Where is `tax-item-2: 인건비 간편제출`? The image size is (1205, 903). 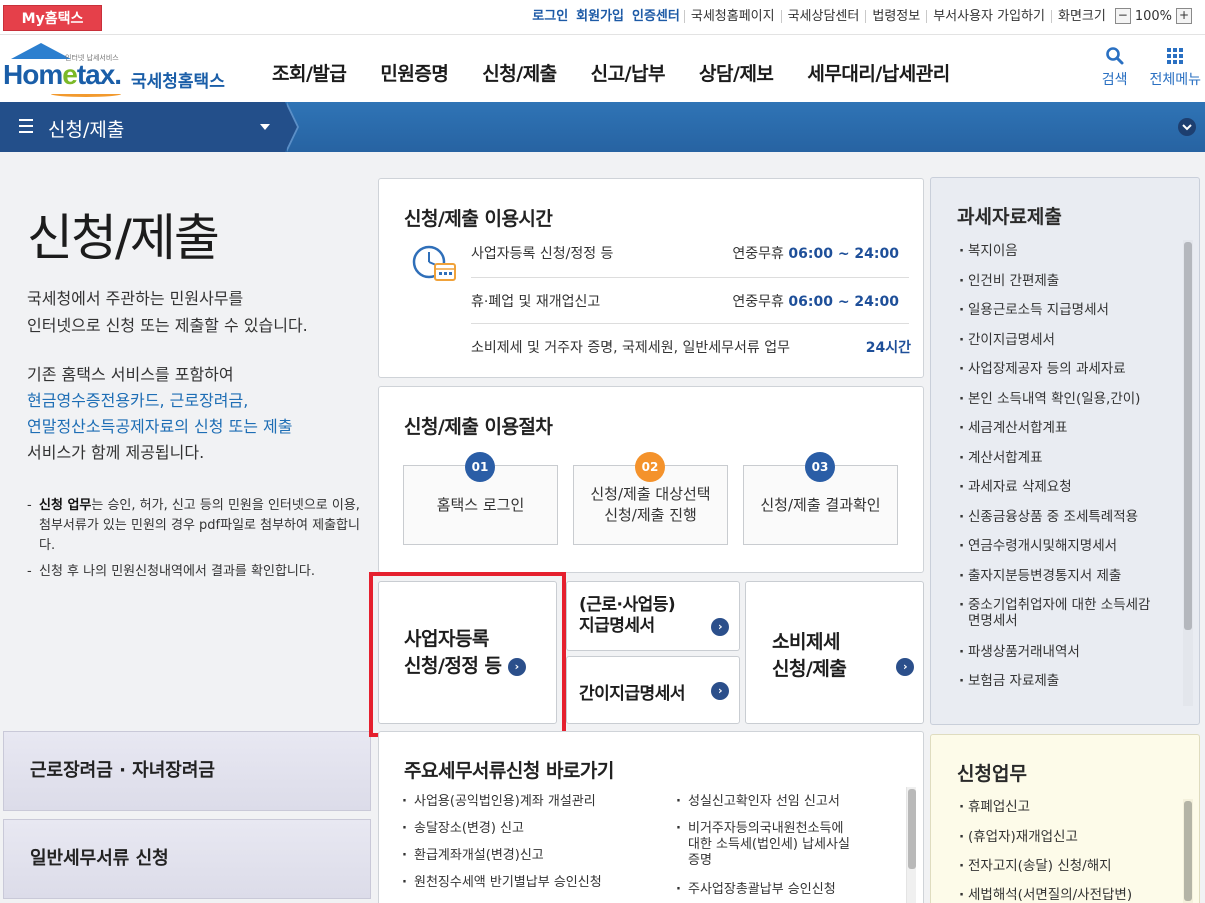 tax-item-2: 인건비 간편제출 is located at coordinates (1073, 281).